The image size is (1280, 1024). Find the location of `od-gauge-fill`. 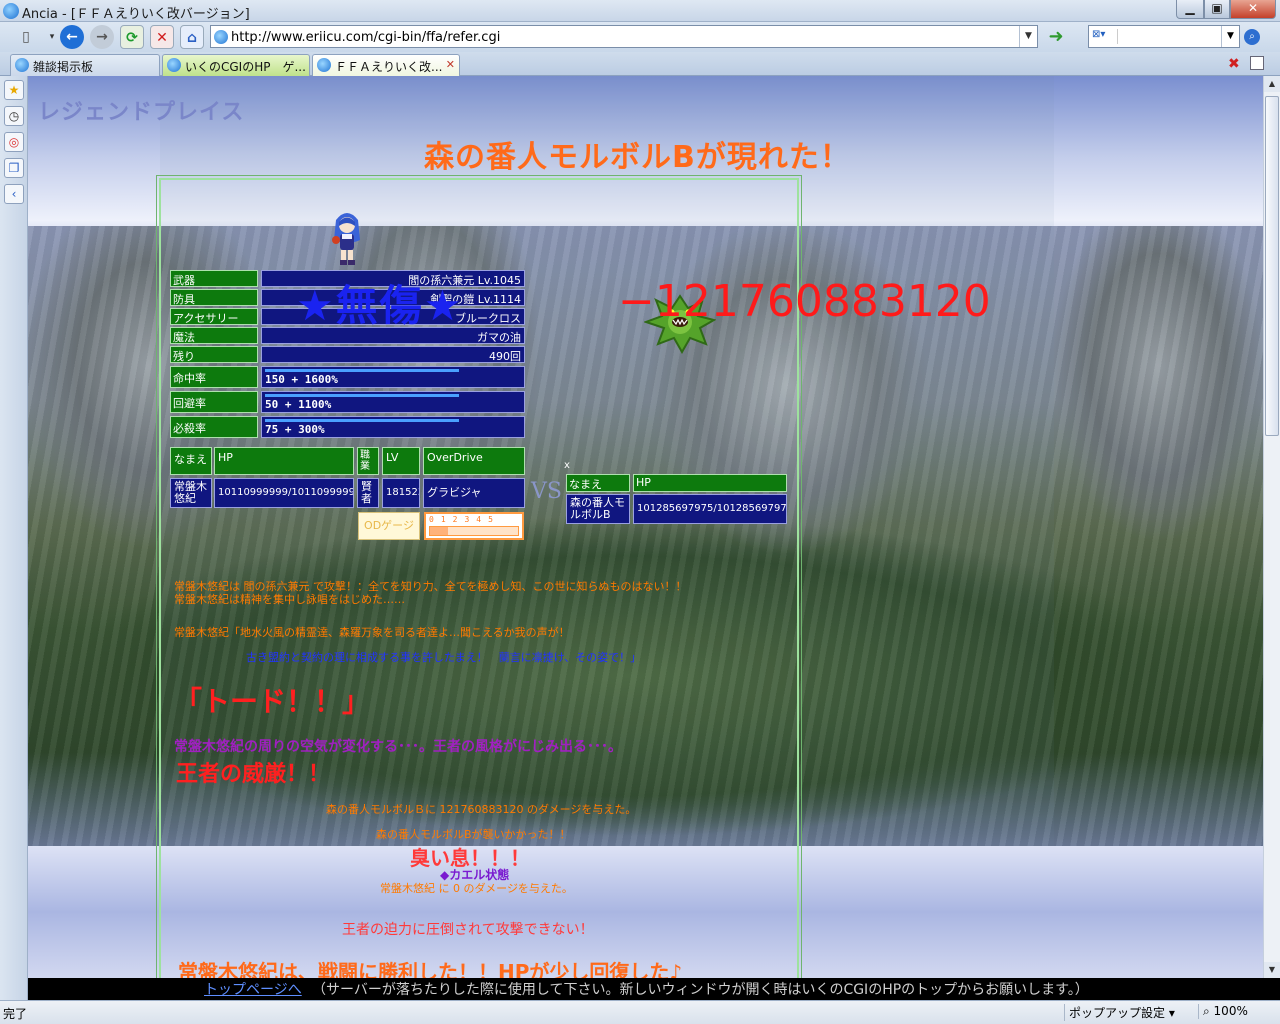

od-gauge-fill is located at coordinates (439, 531).